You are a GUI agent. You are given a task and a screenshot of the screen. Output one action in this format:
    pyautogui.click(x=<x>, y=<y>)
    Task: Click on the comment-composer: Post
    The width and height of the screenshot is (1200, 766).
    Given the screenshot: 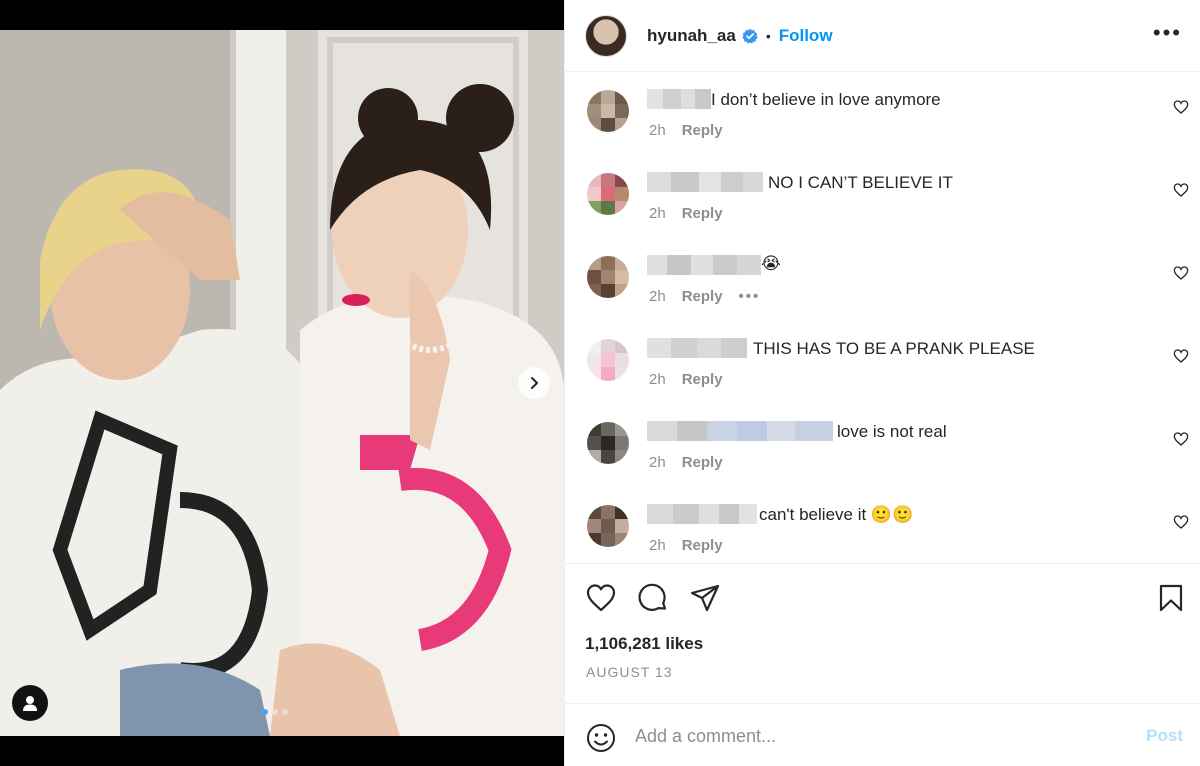 What is the action you would take?
    pyautogui.click(x=882, y=734)
    